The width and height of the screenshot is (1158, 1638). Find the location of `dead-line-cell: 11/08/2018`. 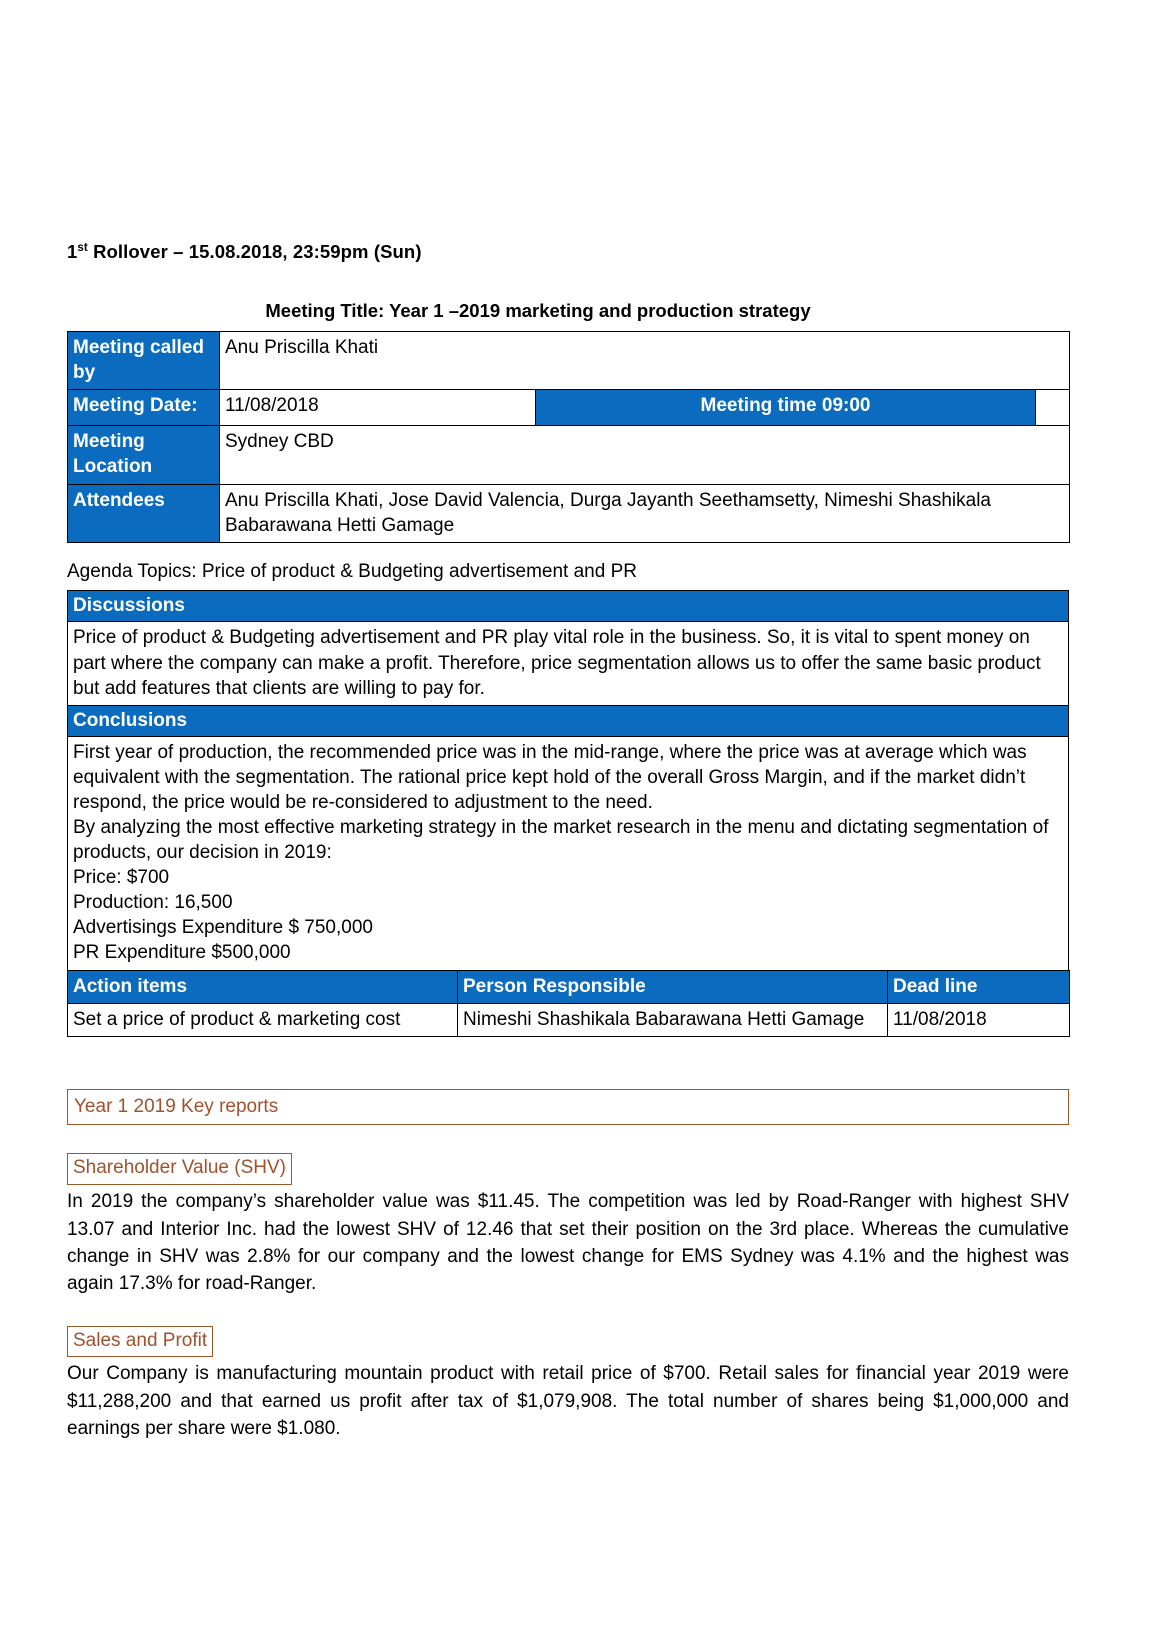

dead-line-cell: 11/08/2018 is located at coordinates (978, 1019).